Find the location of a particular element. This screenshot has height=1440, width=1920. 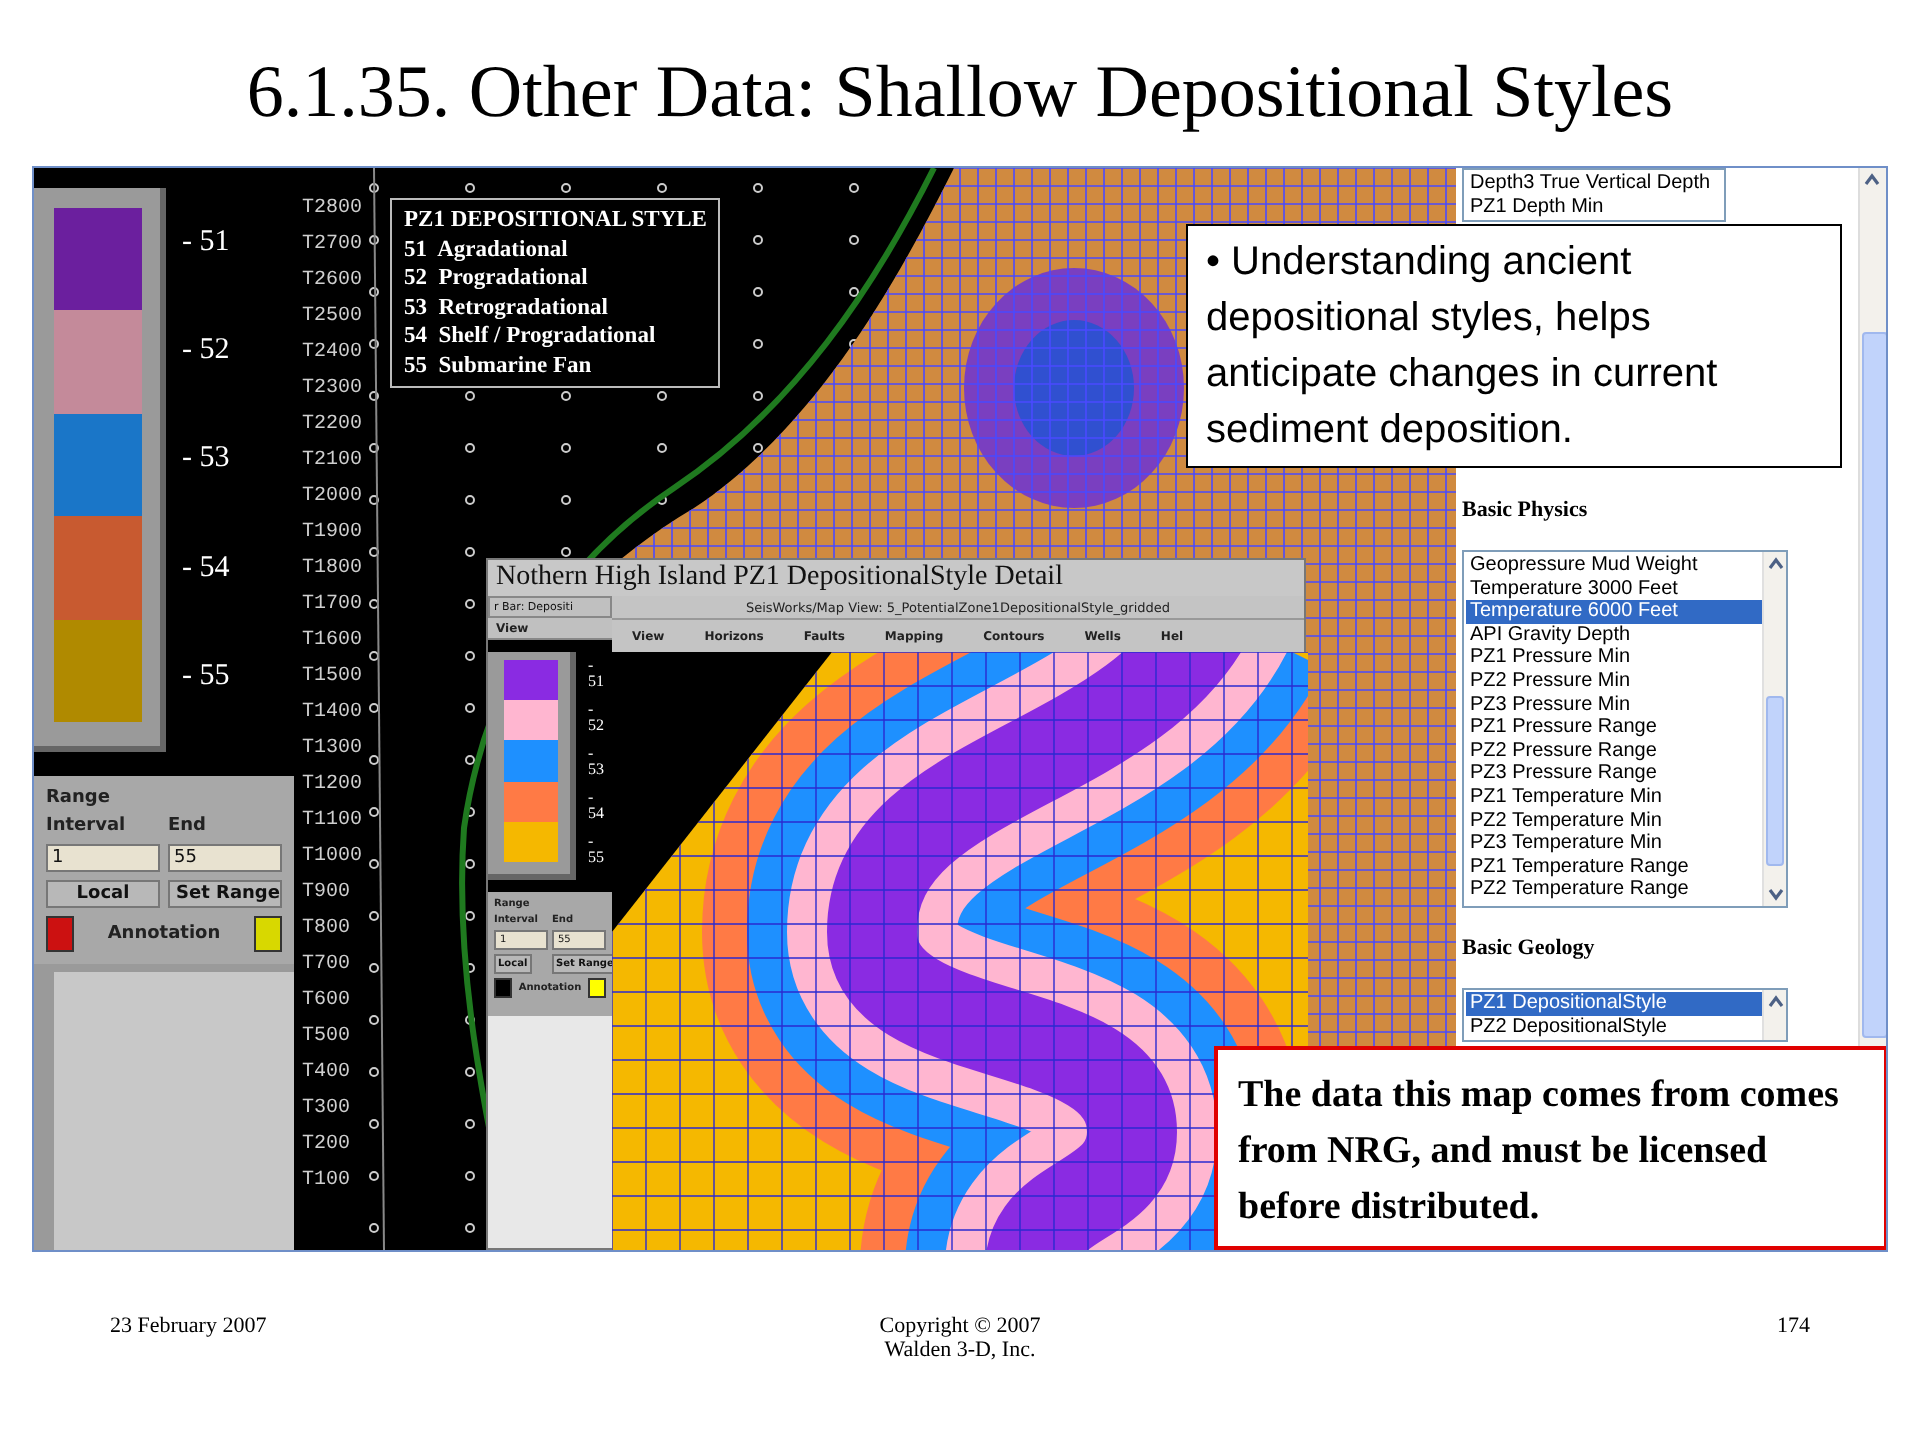

map-label: T700 is located at coordinates (326, 965).